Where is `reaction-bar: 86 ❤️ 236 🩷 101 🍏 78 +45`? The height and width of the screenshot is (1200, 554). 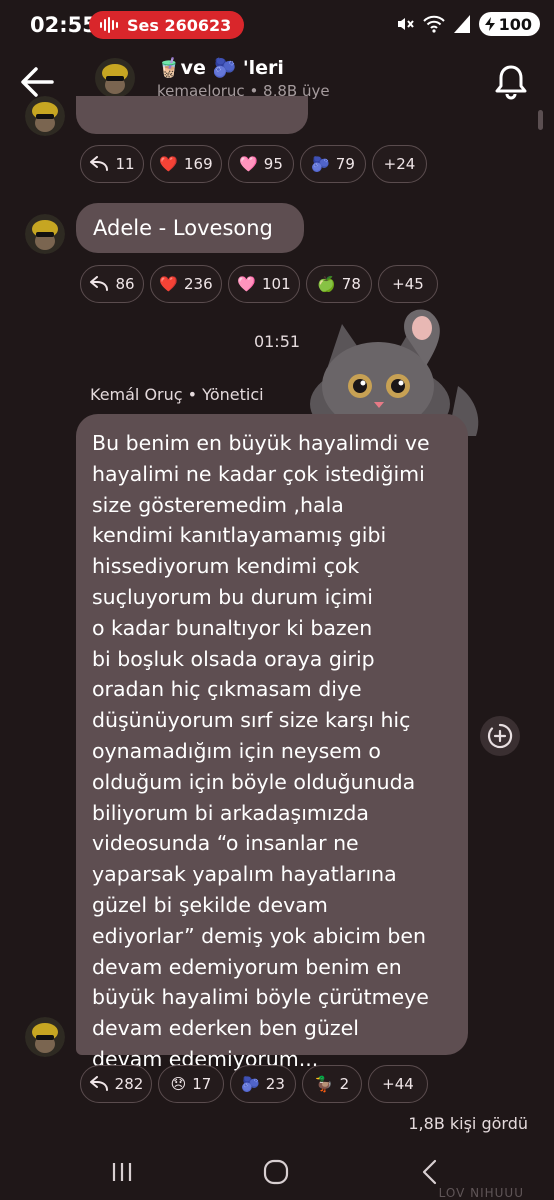 reaction-bar: 86 ❤️ 236 🩷 101 🍏 78 +45 is located at coordinates (259, 284).